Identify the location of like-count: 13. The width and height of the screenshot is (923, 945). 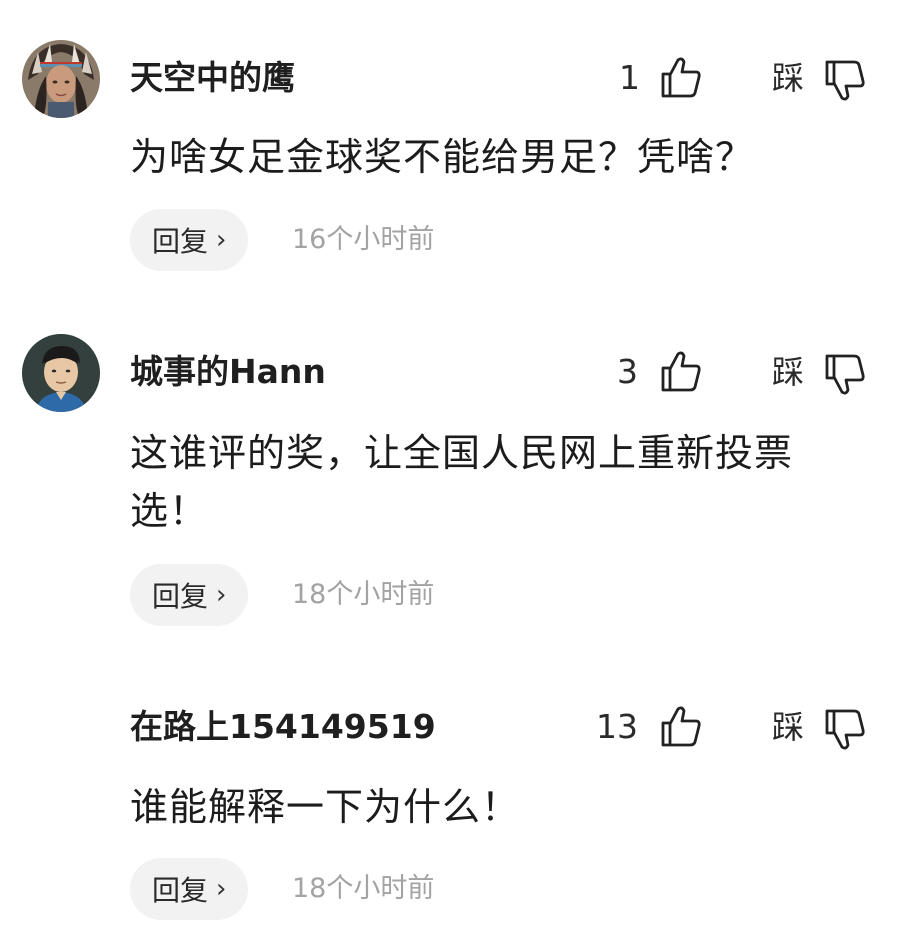
(617, 726).